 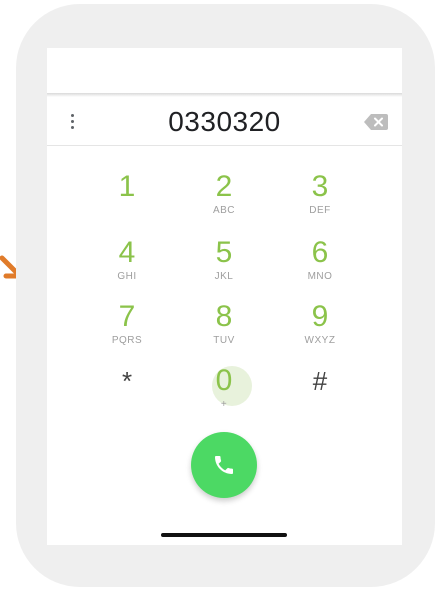 What do you see at coordinates (127, 340) in the screenshot?
I see `key-letters: PQRS` at bounding box center [127, 340].